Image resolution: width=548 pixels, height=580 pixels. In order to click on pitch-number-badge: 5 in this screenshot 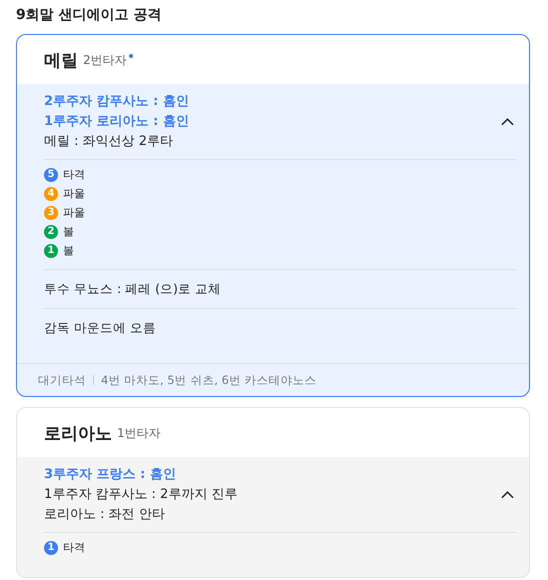, I will do `click(51, 175)`.